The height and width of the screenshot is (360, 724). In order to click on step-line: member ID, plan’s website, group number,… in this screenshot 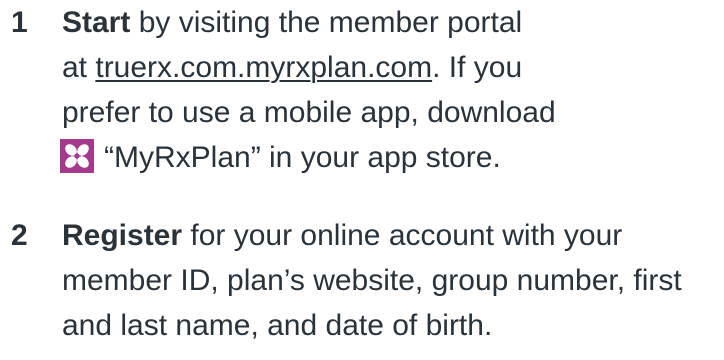, I will do `click(372, 280)`.